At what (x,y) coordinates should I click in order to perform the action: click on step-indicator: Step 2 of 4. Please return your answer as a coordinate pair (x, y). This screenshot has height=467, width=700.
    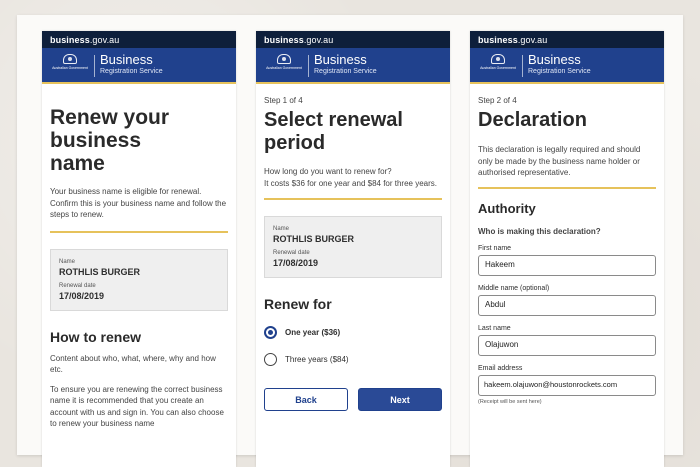
    Looking at the image, I should click on (497, 100).